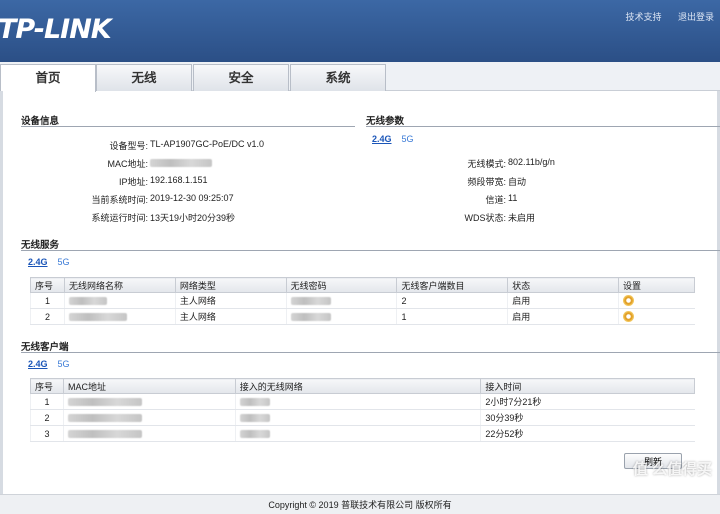 This screenshot has height=514, width=720. Describe the element at coordinates (360, 31) in the screenshot. I see `top-banner: TP-LINK 技术支持 退出登录` at that location.